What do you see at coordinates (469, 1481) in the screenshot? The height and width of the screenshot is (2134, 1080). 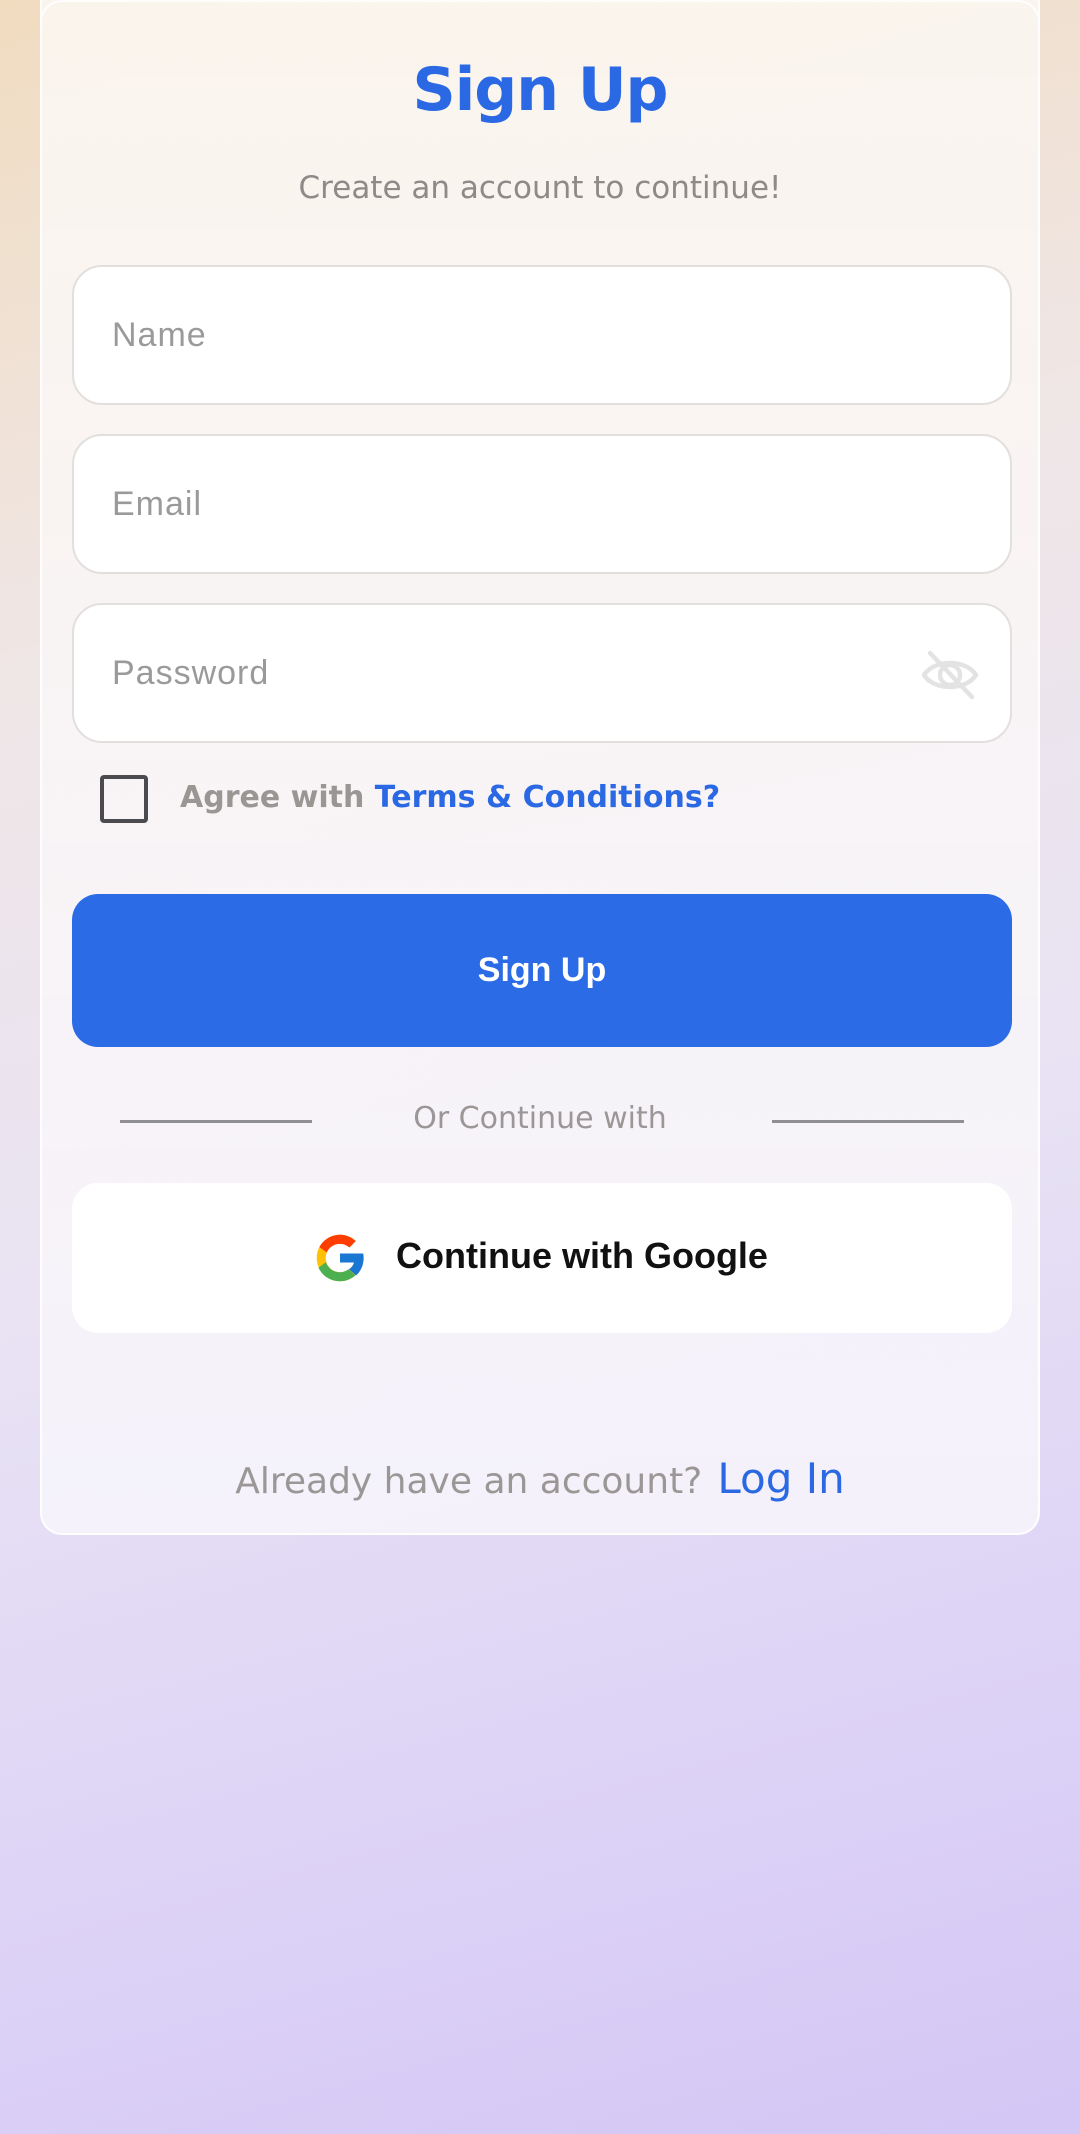 I see `login-prompt: Already have an account?` at bounding box center [469, 1481].